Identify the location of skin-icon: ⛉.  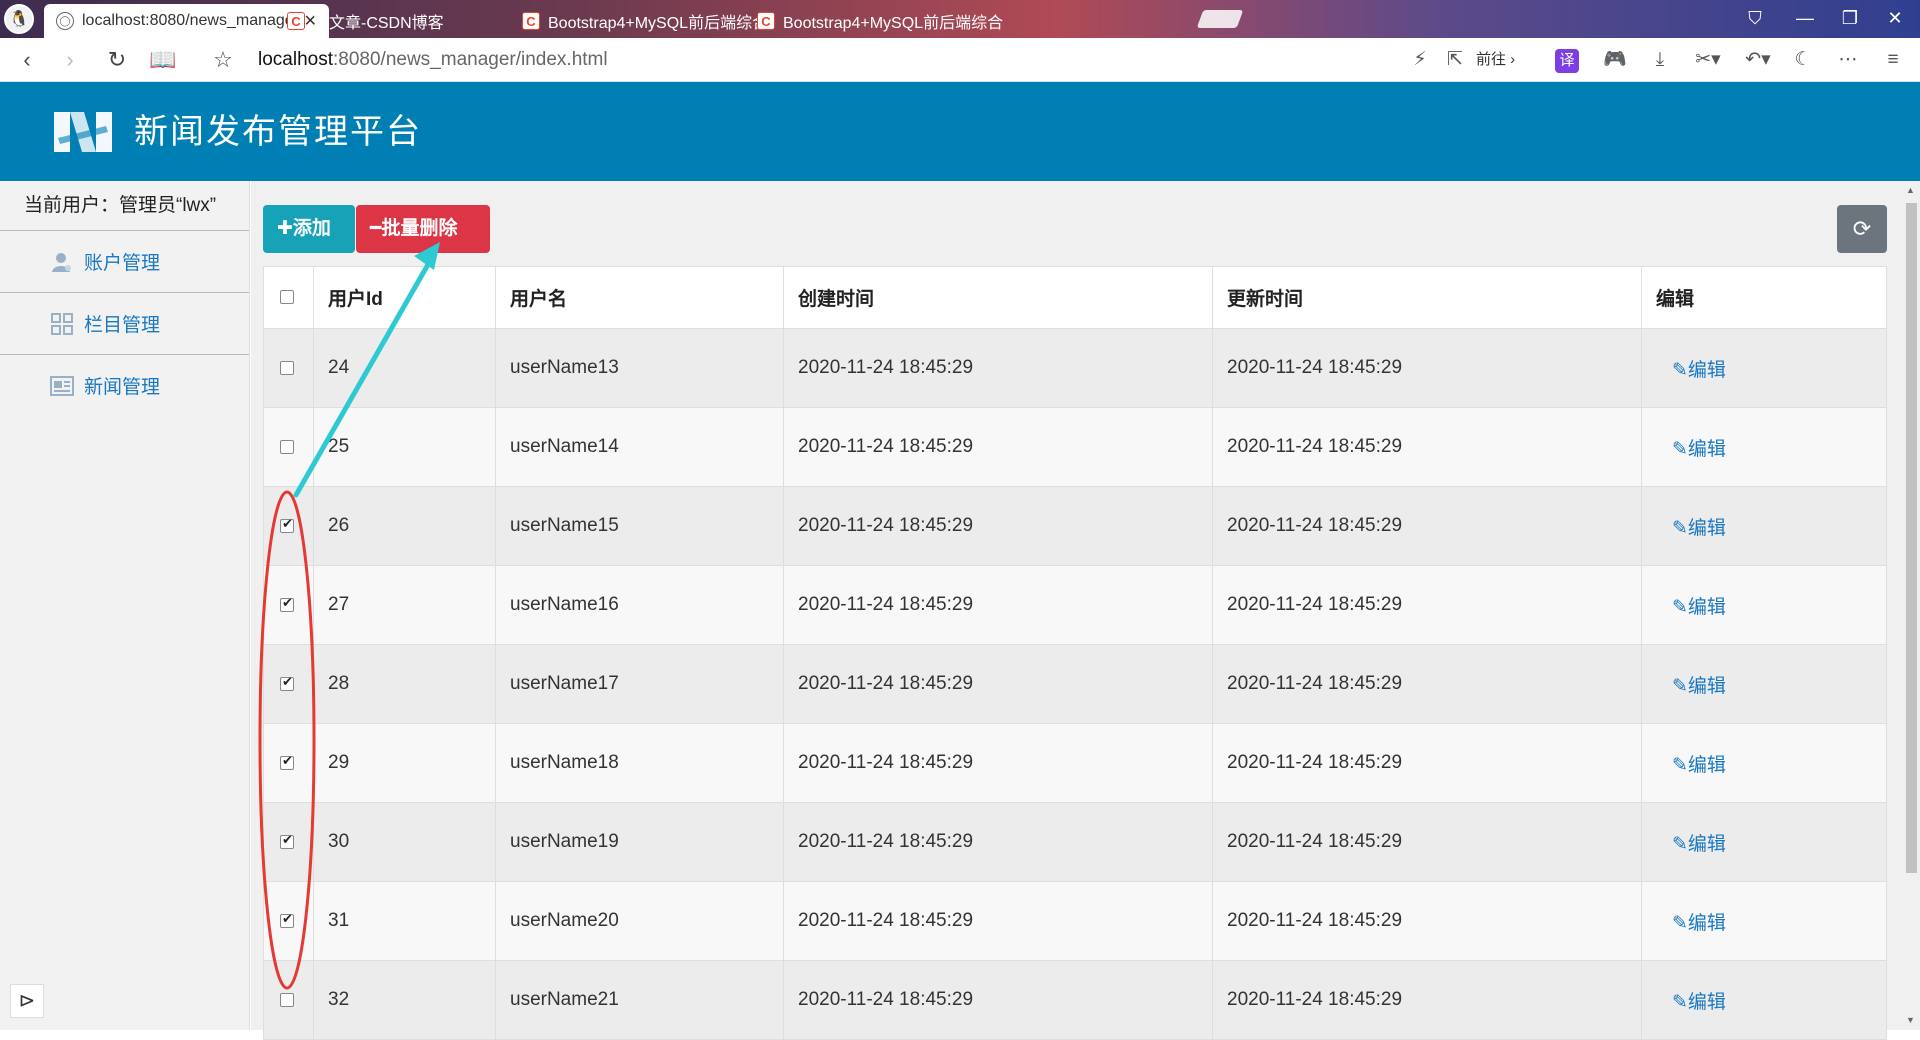
(1755, 18).